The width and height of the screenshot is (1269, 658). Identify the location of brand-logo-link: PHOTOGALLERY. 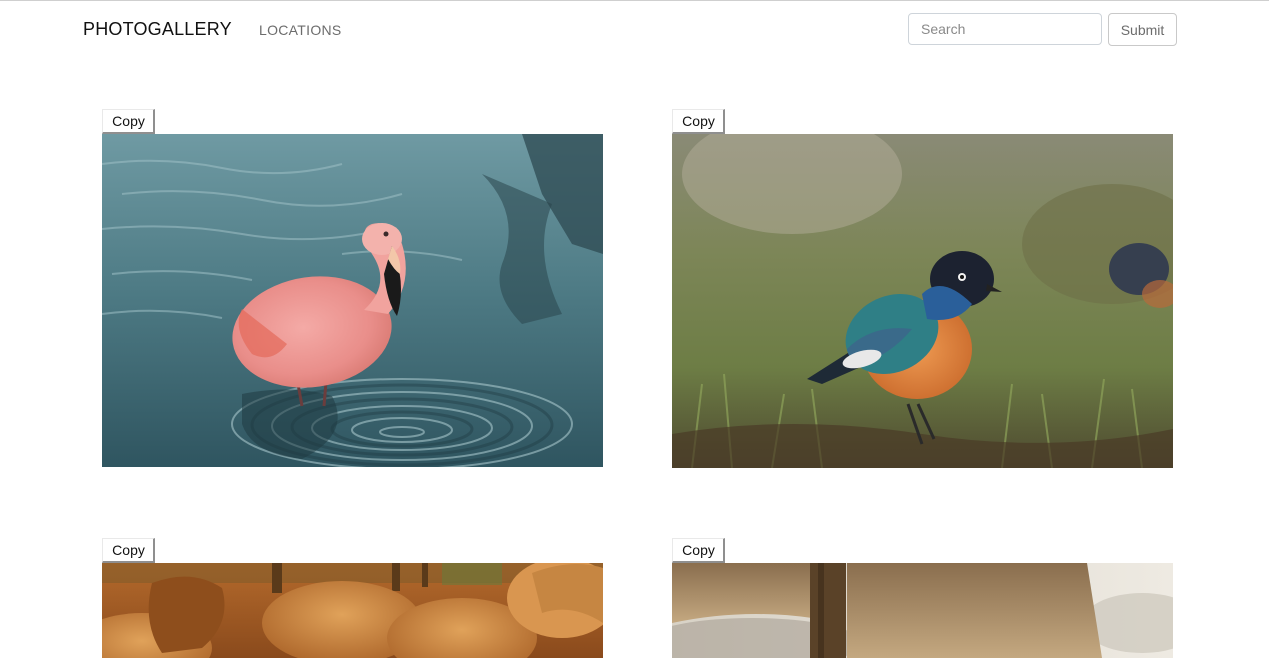
(157, 29).